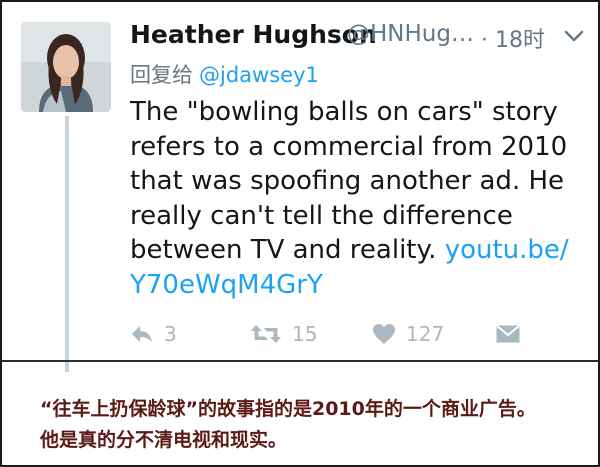  Describe the element at coordinates (253, 34) in the screenshot. I see `author-name: Heather Hughson` at that location.